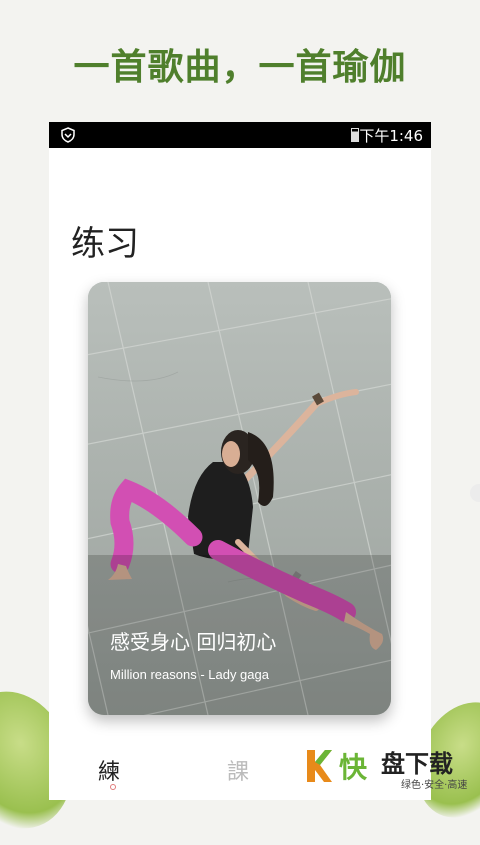  What do you see at coordinates (434, 785) in the screenshot?
I see `watermark-tagline: 绿色·安全·高速` at bounding box center [434, 785].